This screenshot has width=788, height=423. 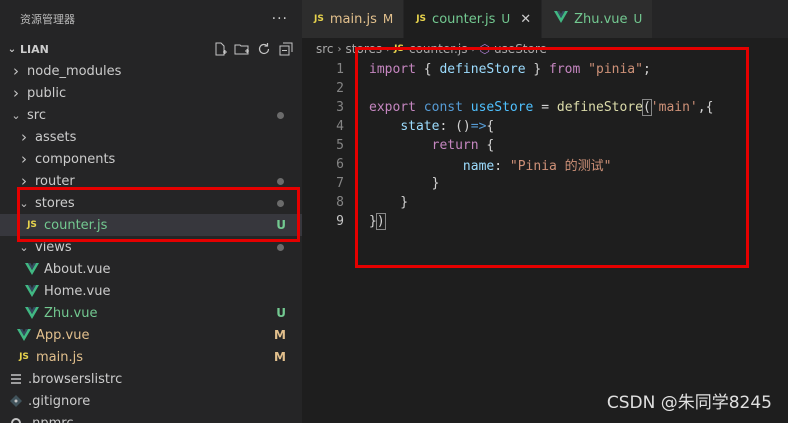 What do you see at coordinates (525, 19) in the screenshot?
I see `close-icon: ✕` at bounding box center [525, 19].